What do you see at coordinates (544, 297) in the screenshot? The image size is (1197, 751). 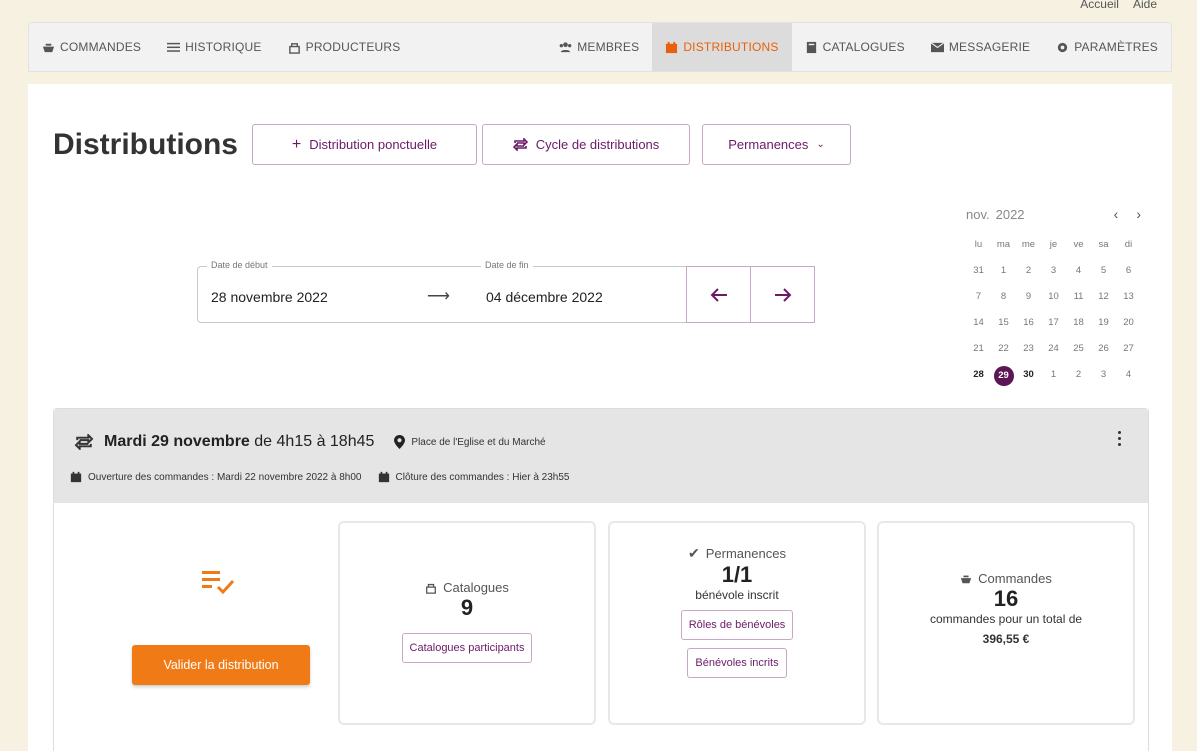 I see `end-date-field: 04 décembre 2022` at bounding box center [544, 297].